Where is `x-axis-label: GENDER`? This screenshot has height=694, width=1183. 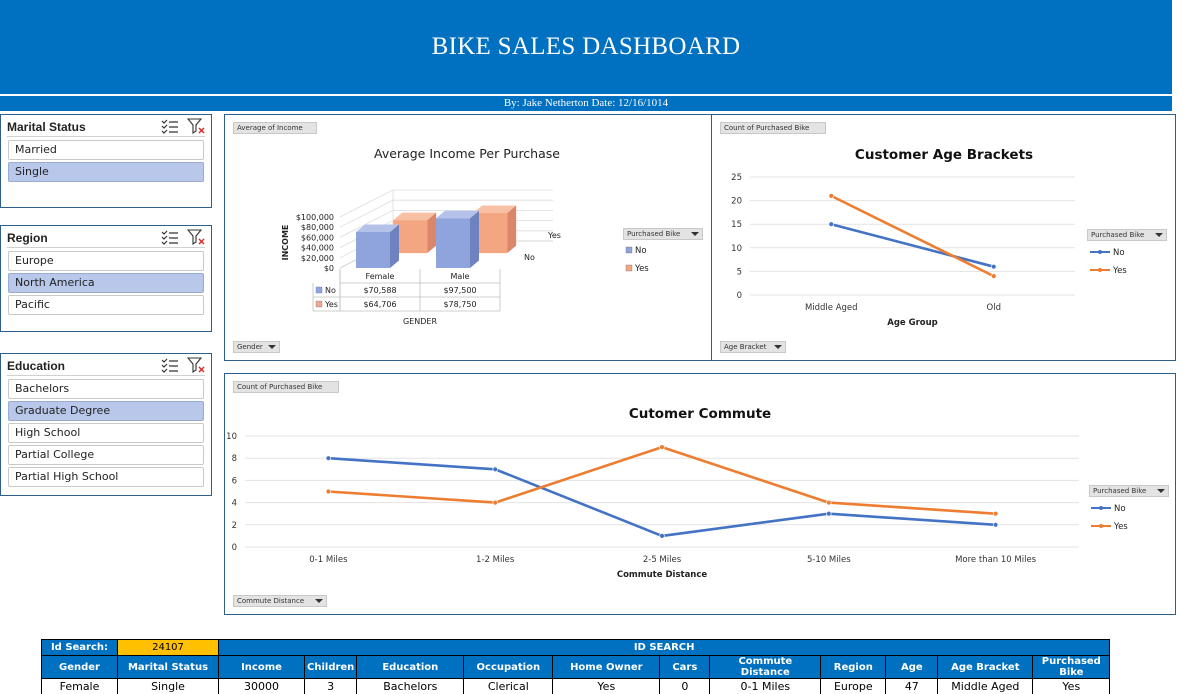 x-axis-label: GENDER is located at coordinates (420, 321).